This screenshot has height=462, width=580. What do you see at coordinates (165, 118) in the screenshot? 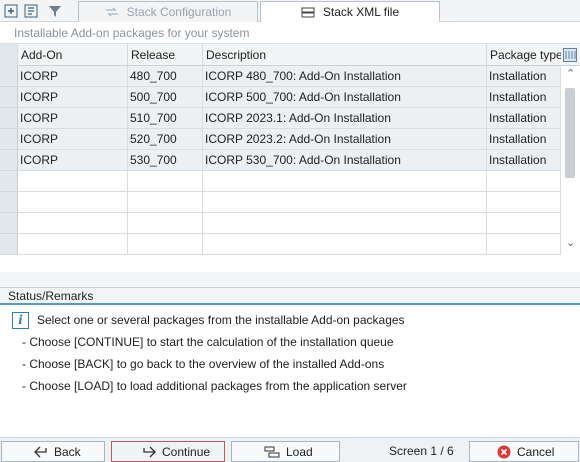
I see `cell-release: 510_700` at bounding box center [165, 118].